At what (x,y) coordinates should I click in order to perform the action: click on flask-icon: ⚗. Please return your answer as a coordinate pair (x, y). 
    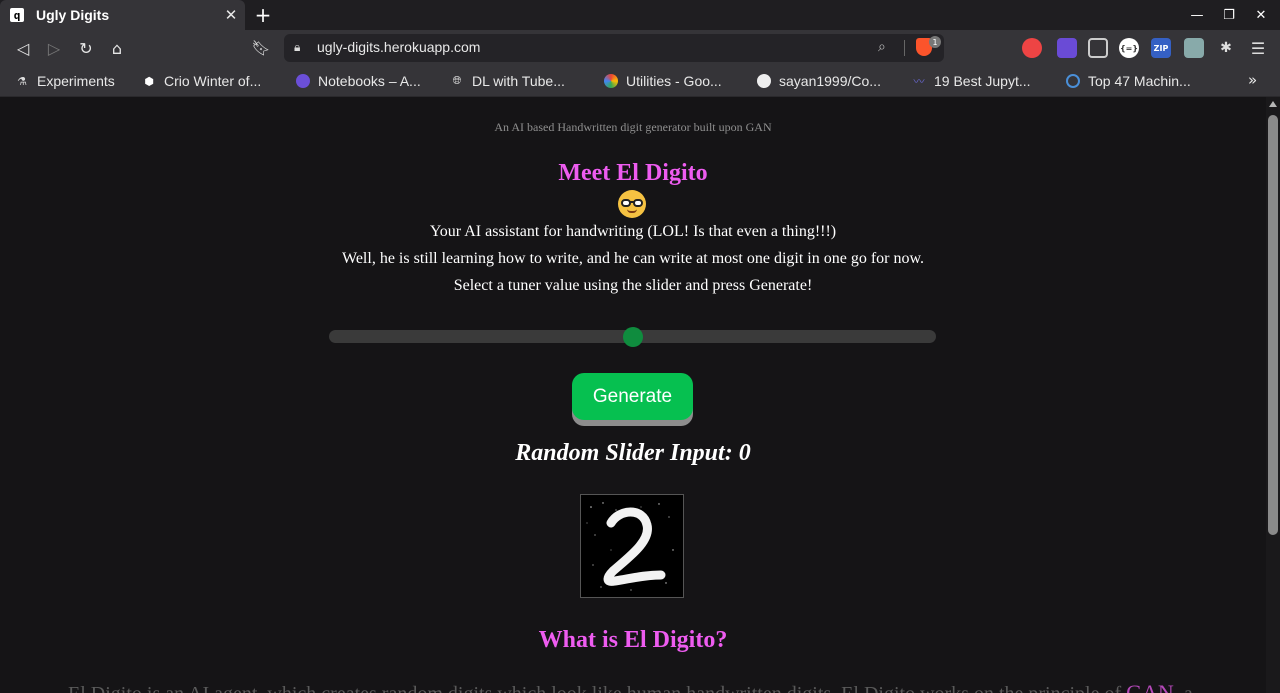
    Looking at the image, I should click on (22, 81).